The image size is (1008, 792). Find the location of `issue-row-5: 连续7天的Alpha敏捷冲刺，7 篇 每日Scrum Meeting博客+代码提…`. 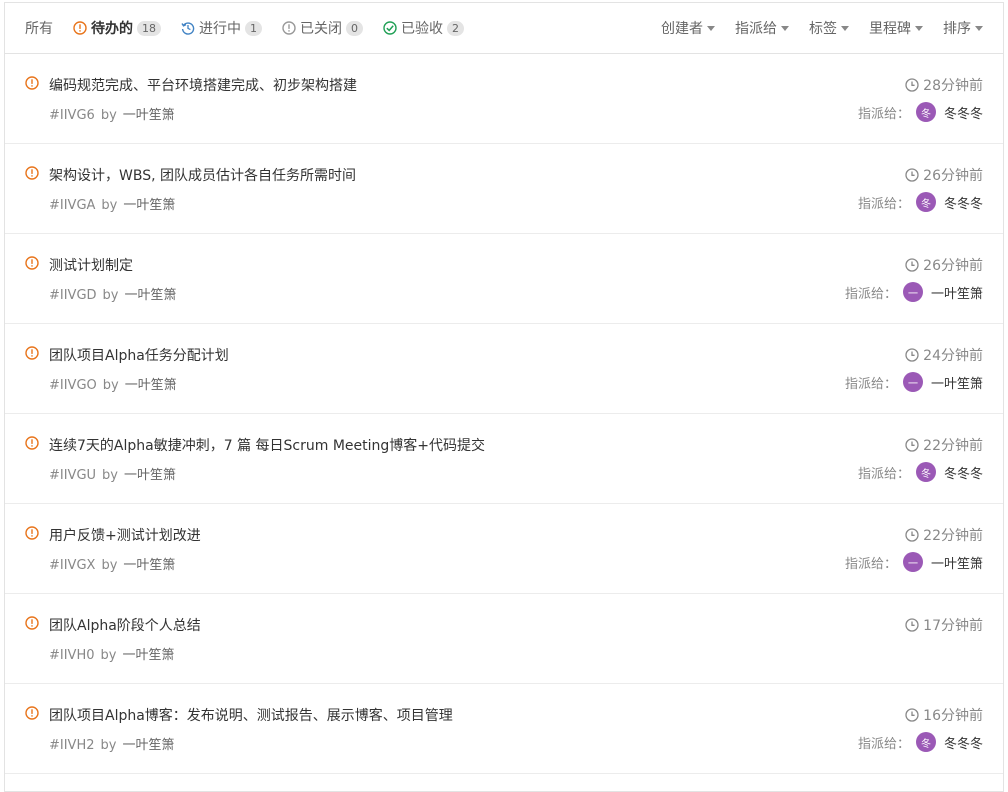

issue-row-5: 连续7天的Alpha敏捷冲刺，7 篇 每日Scrum Meeting博客+代码提… is located at coordinates (504, 459).